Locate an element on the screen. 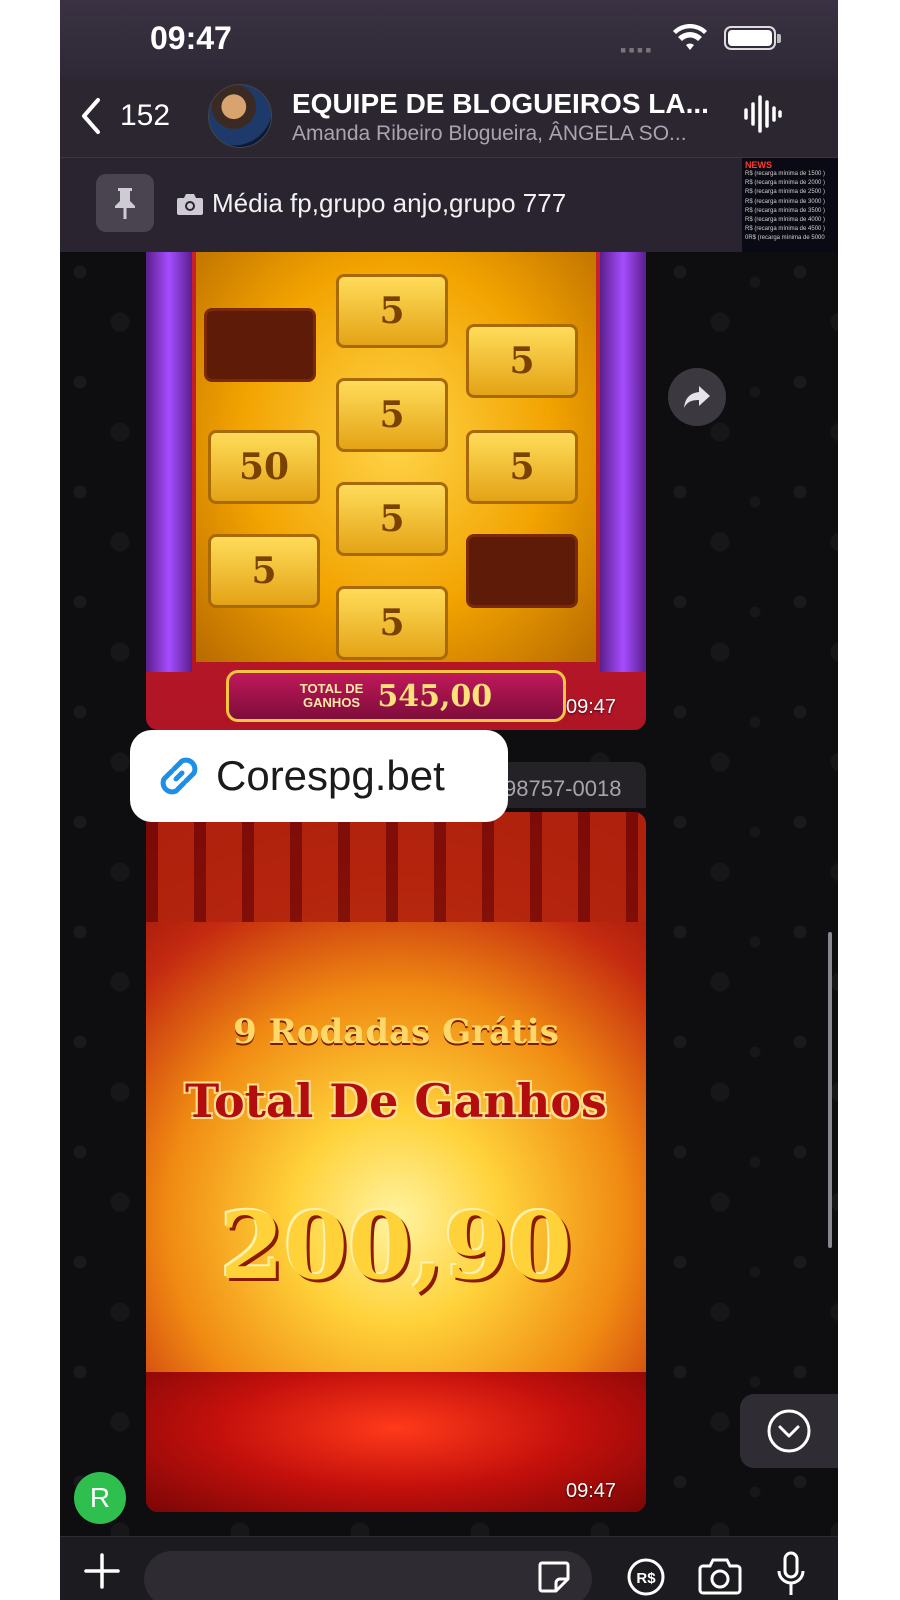 The height and width of the screenshot is (1600, 900). thumb-line: R$ (recarga mínima de 2000 ) is located at coordinates (785, 183).